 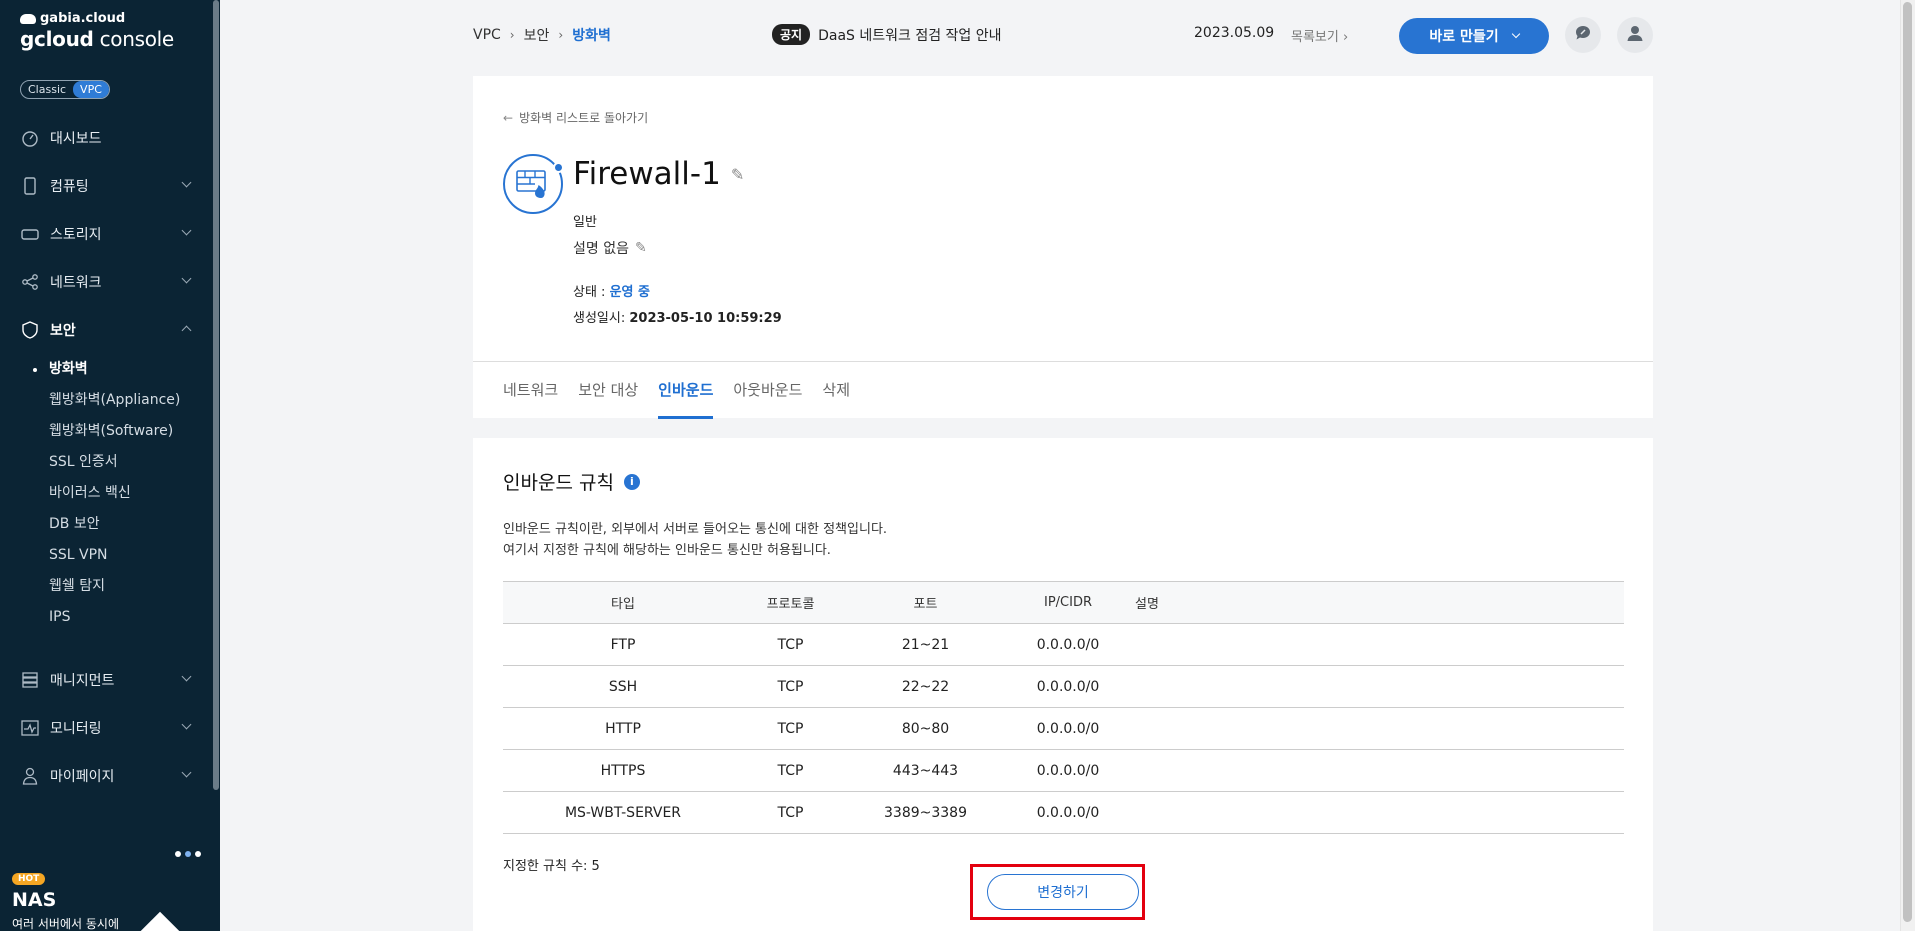 What do you see at coordinates (791, 34) in the screenshot?
I see `notice-badge: 공지` at bounding box center [791, 34].